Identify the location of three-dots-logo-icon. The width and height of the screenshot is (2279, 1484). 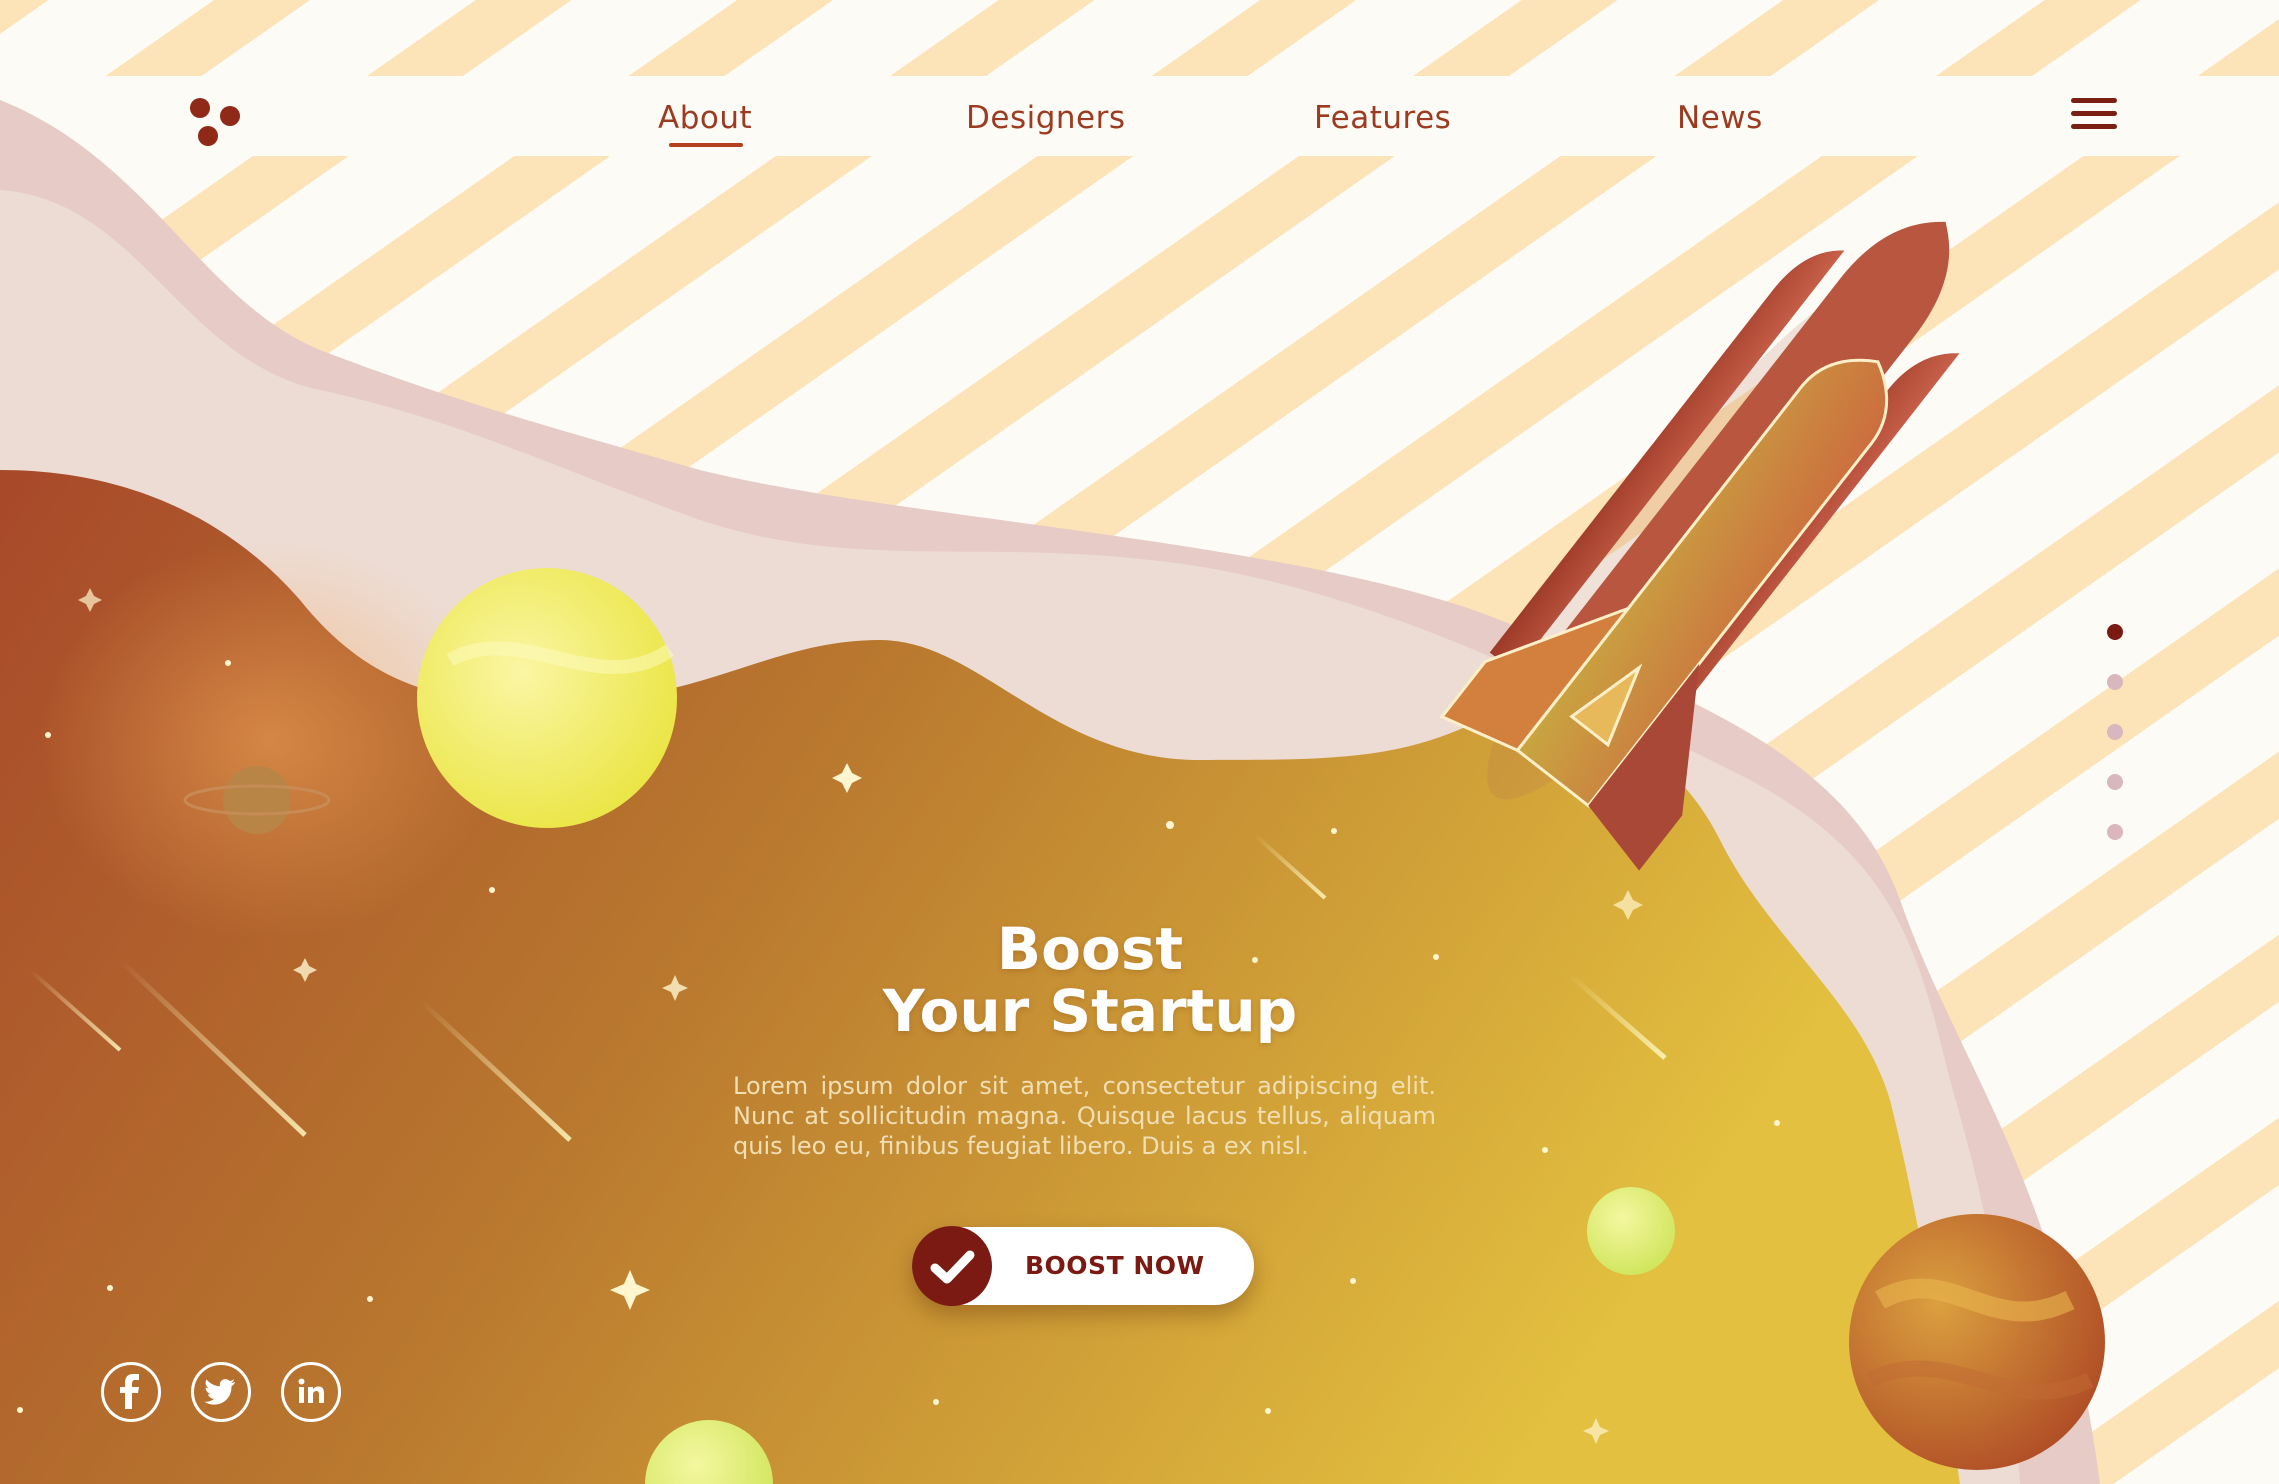
(216, 123).